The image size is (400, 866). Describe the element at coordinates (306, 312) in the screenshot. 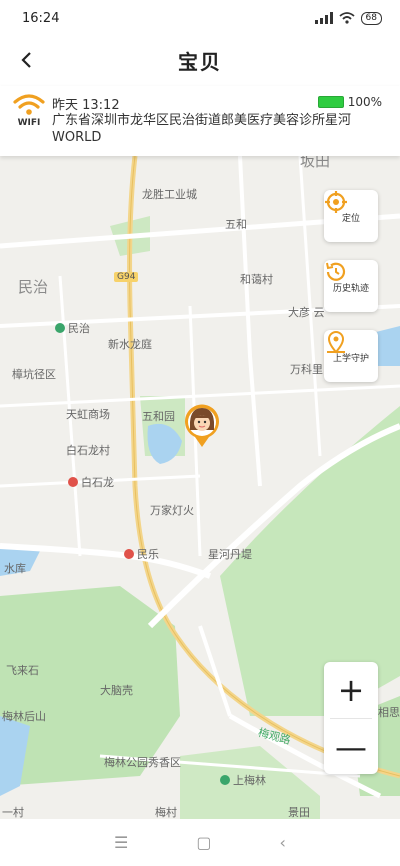

I see `map-label-dafen: 大彦 云` at that location.